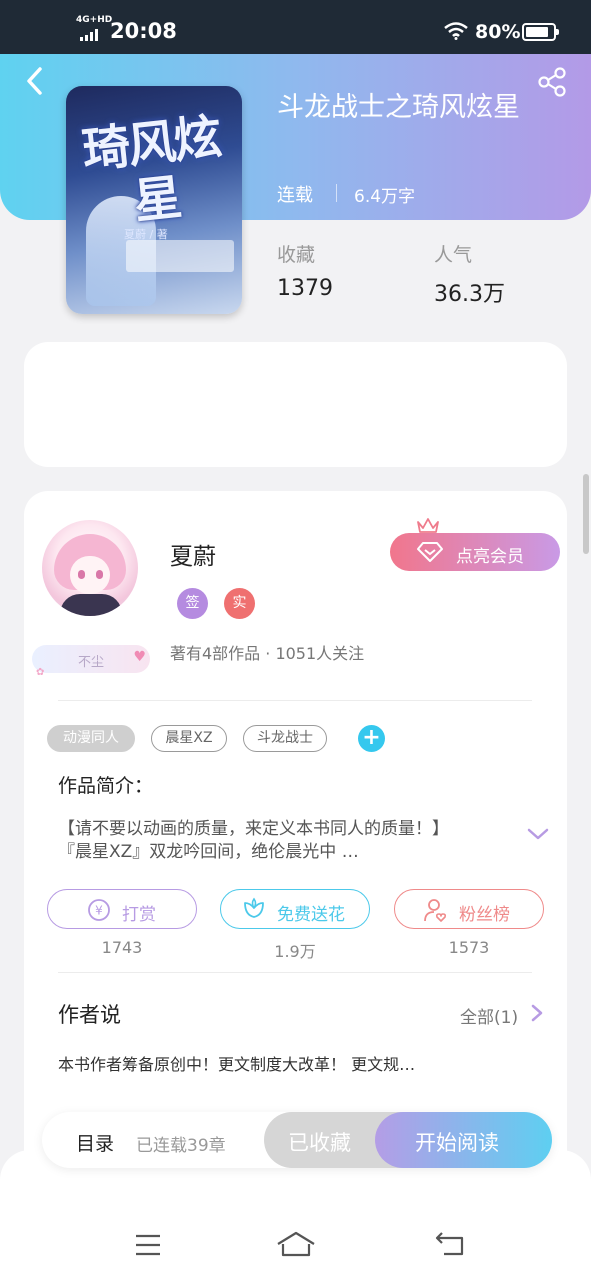  What do you see at coordinates (398, 107) in the screenshot?
I see `book-title: 斗龙战士之琦风炫星` at bounding box center [398, 107].